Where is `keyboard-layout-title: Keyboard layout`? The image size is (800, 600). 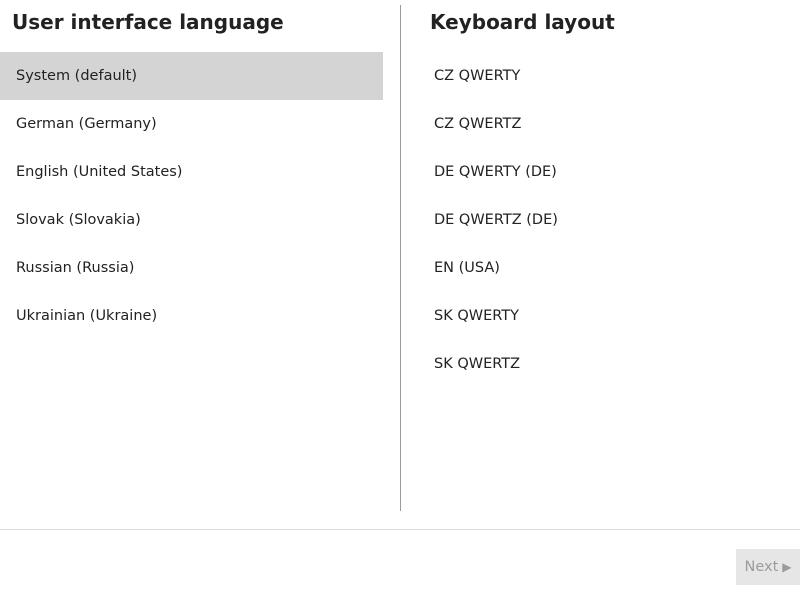 keyboard-layout-title: Keyboard layout is located at coordinates (522, 22).